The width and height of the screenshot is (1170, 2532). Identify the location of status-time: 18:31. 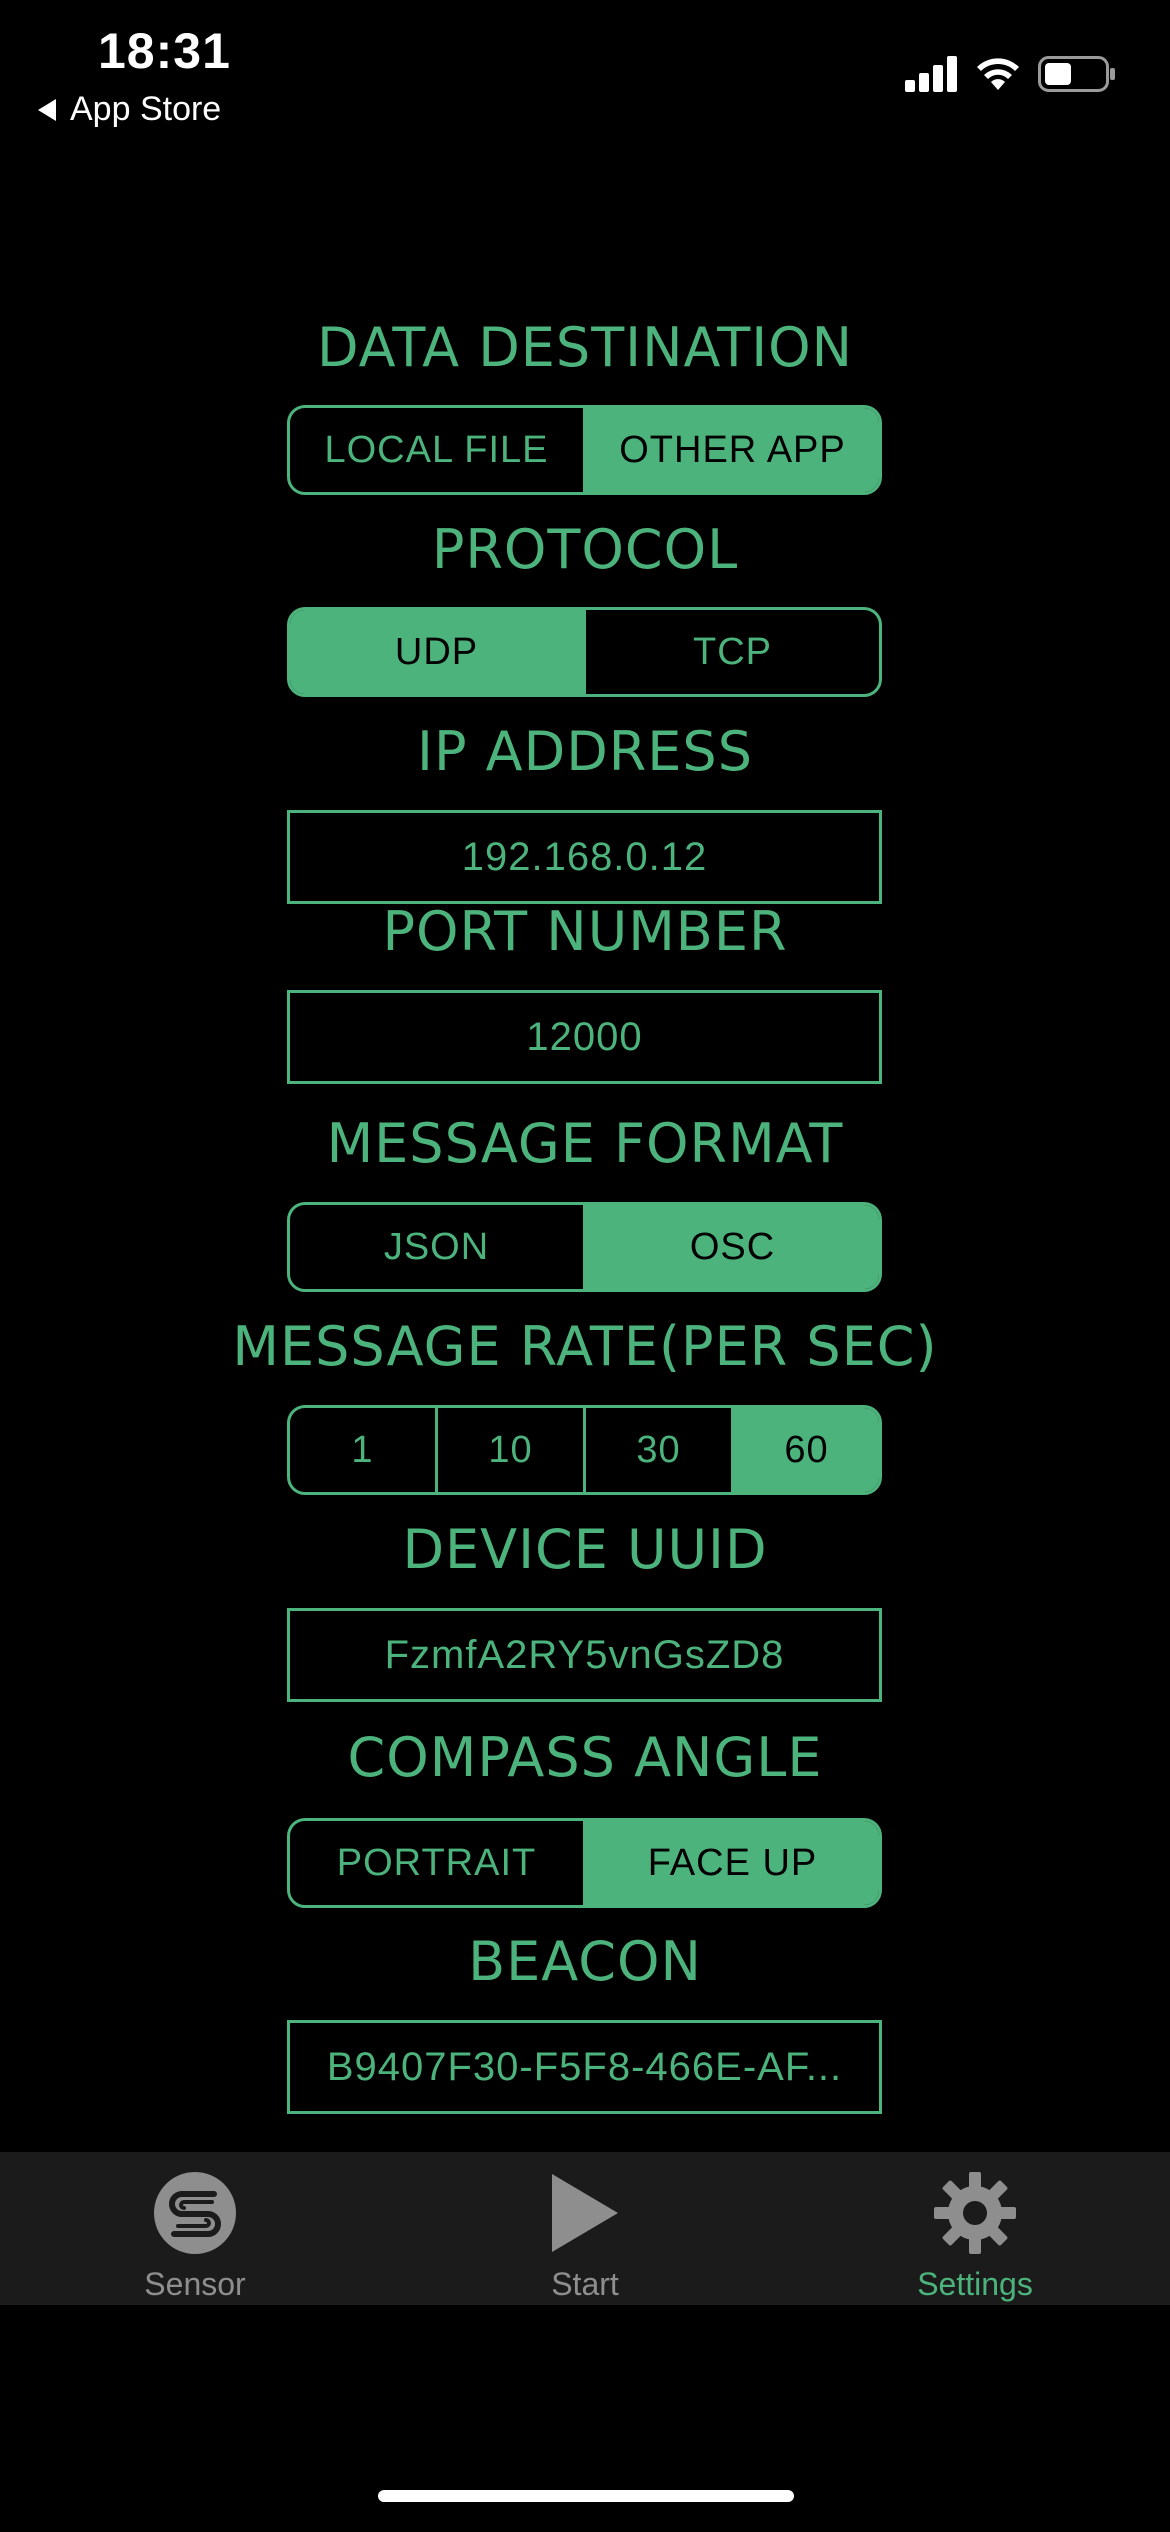
(164, 51).